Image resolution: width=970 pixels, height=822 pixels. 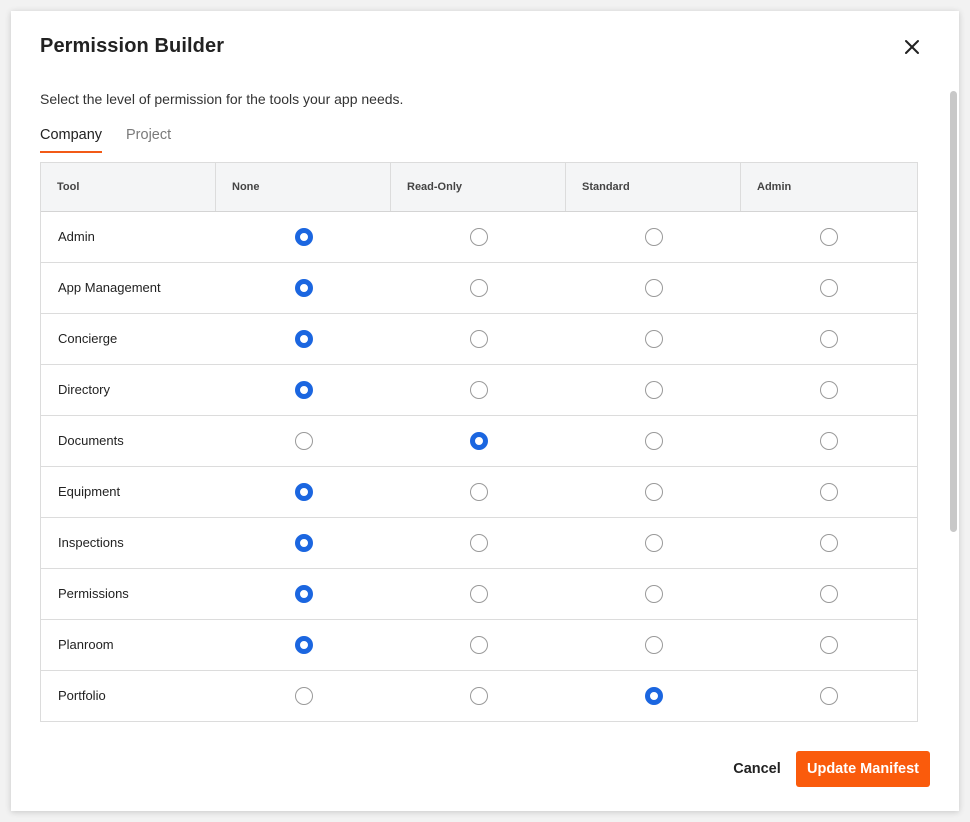 I want to click on tool-name: Admin, so click(x=76, y=236).